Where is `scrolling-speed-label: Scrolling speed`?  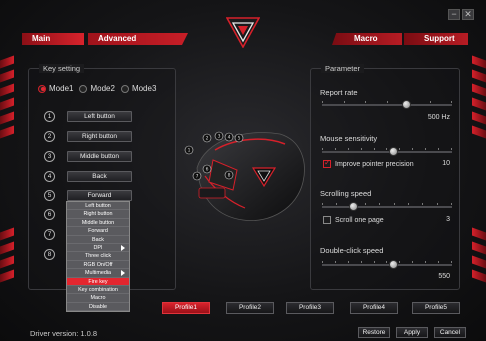
scrolling-speed-label: Scrolling speed is located at coordinates (346, 193).